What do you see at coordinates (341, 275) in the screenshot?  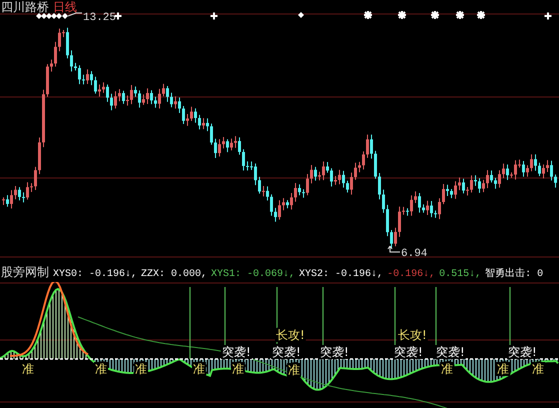 I see `indicator-readout: XYS2: -0.196↓,` at bounding box center [341, 275].